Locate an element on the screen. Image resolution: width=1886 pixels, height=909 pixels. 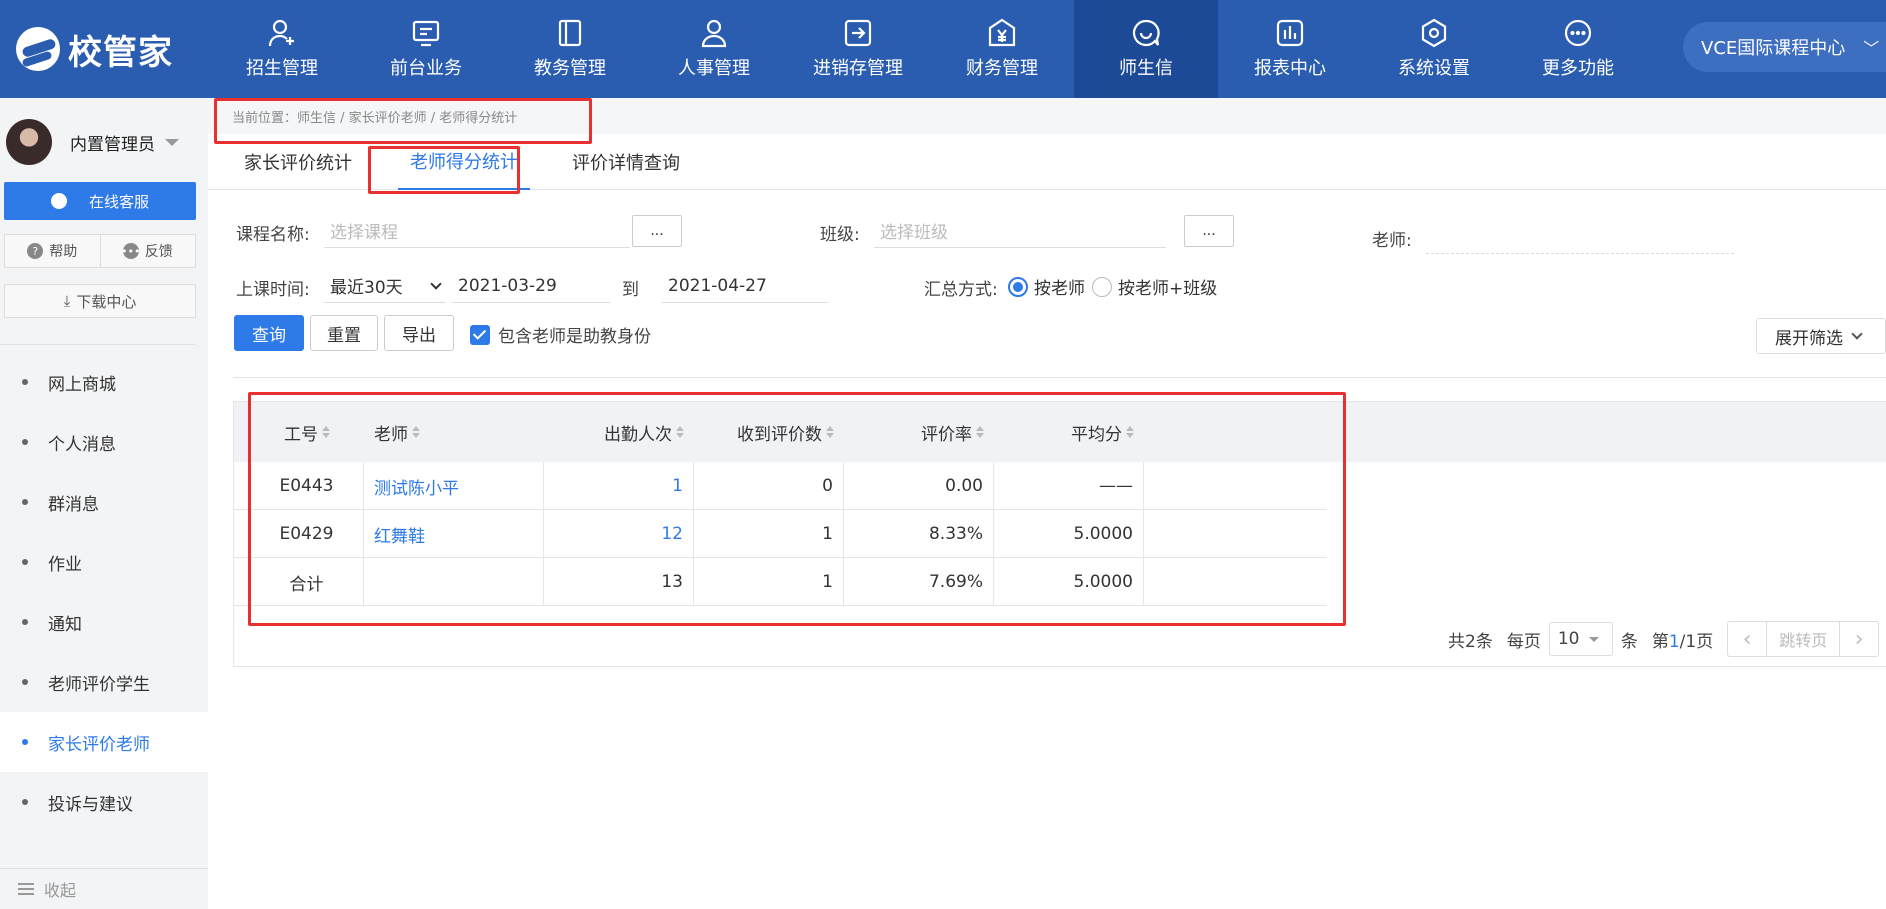
column-header-avg: 平均分 is located at coordinates (1069, 432).